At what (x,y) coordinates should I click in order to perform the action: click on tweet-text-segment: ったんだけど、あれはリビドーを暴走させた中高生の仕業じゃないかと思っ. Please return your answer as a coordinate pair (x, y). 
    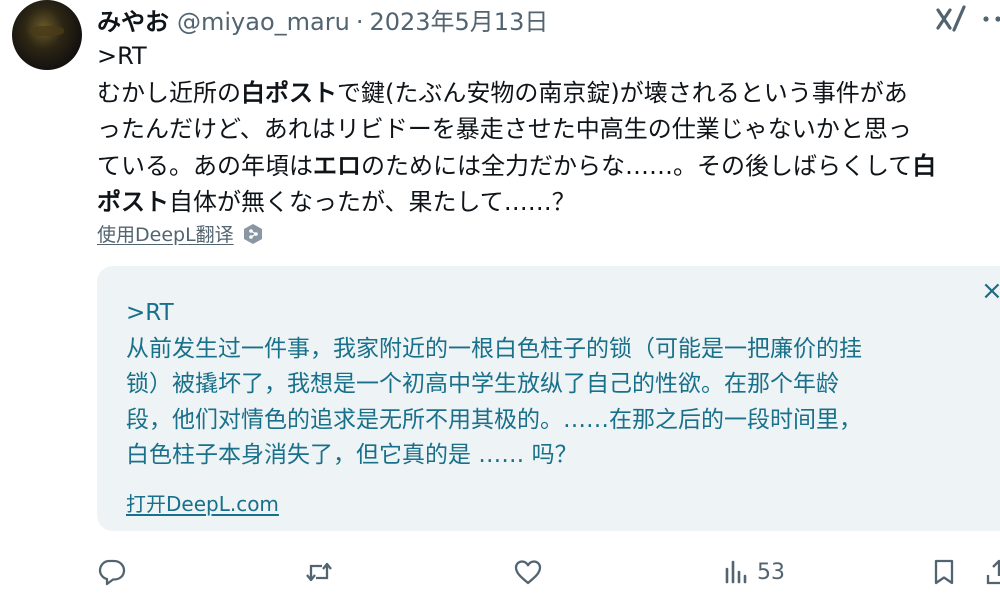
    Looking at the image, I should click on (504, 129).